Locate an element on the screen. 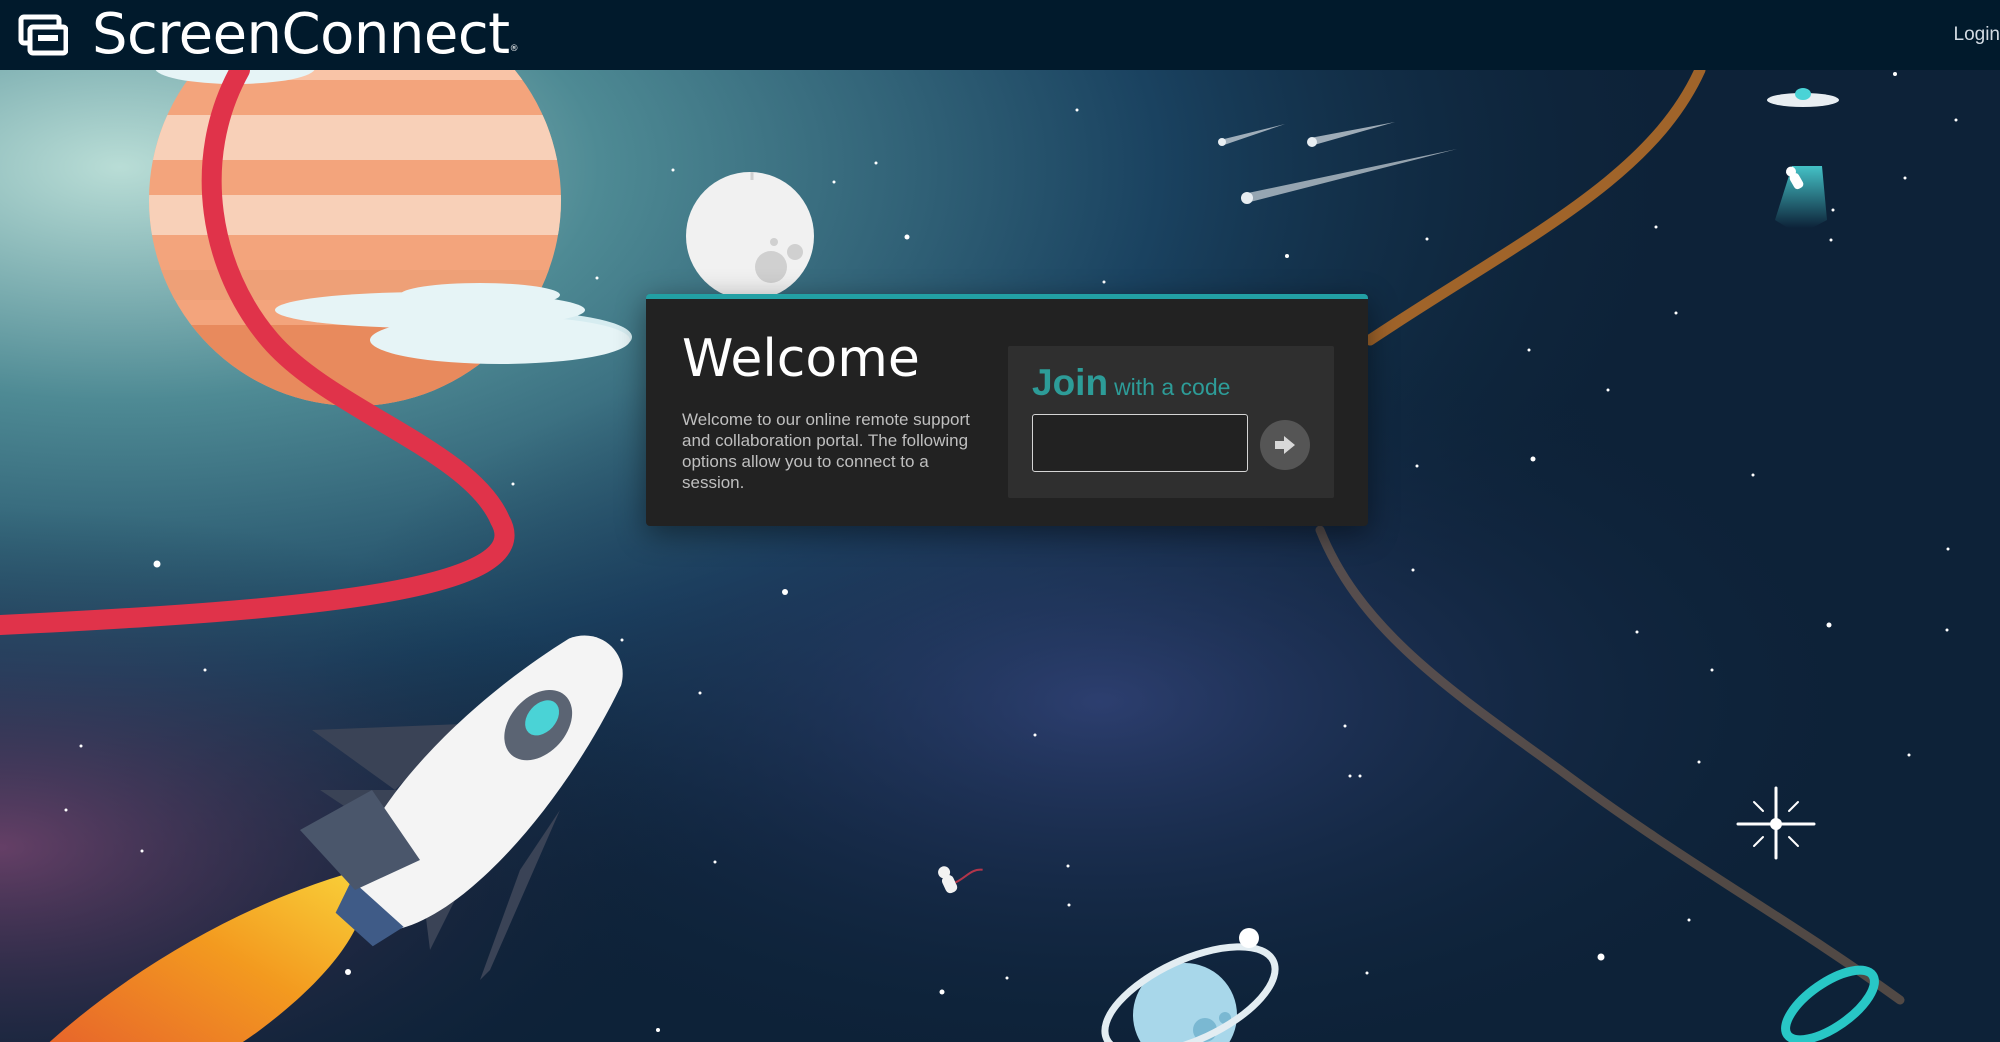 The width and height of the screenshot is (2000, 1042). join-with-code-panel: Join with a code is located at coordinates (1171, 422).